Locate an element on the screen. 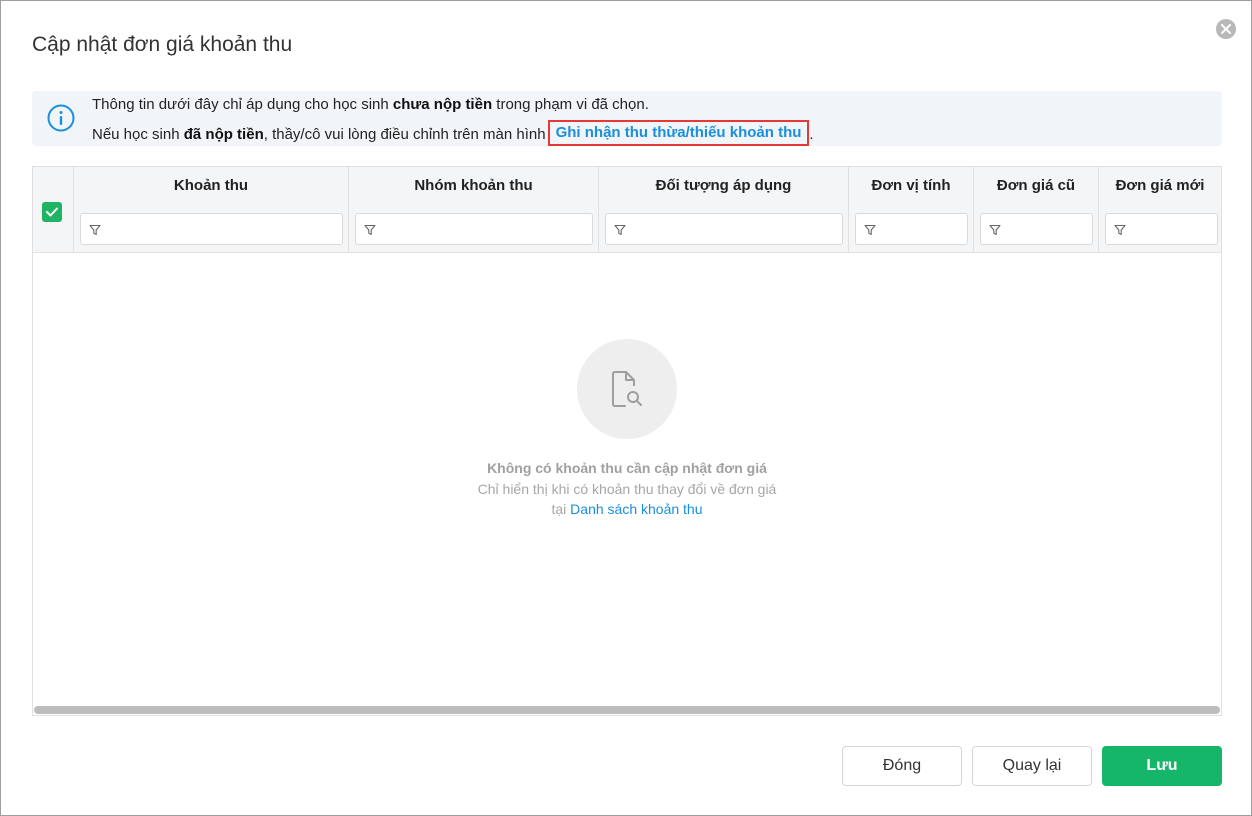  empty-state-subtitle-2: tại Danh sách khoản thu is located at coordinates (627, 509).